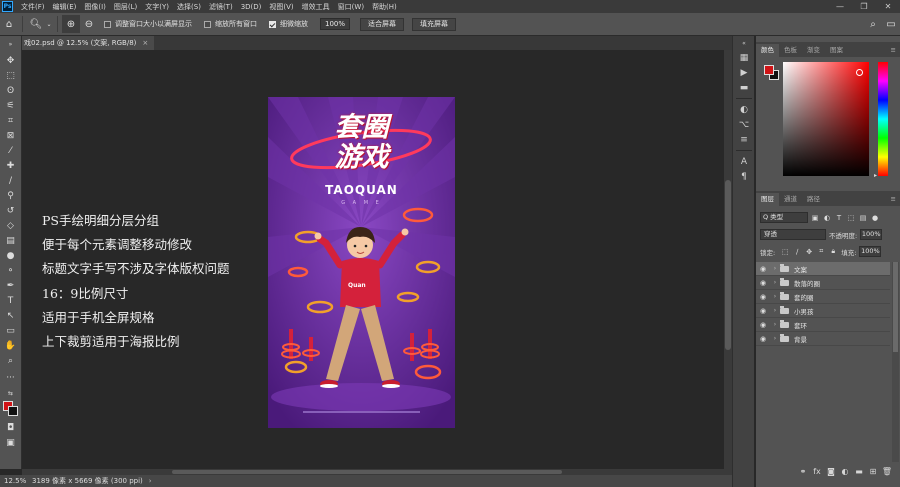 Image resolution: width=900 pixels, height=487 pixels. Describe the element at coordinates (10, 361) in the screenshot. I see `zoom-tool-icon: ⌕` at that location.